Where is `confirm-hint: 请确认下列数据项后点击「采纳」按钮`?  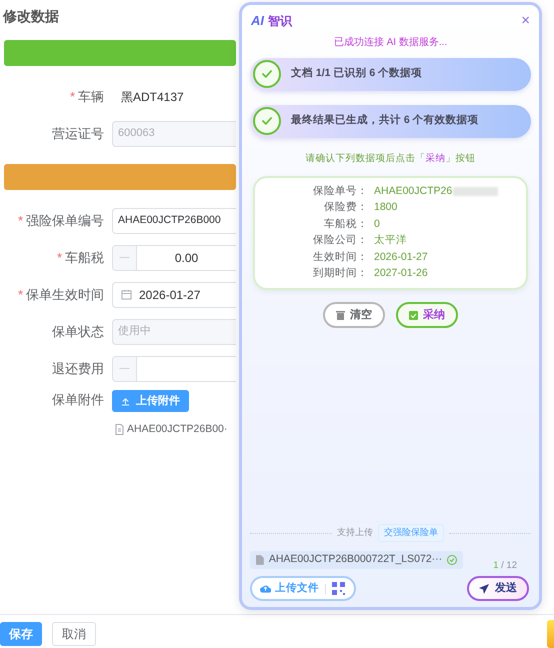
confirm-hint: 请确认下列数据项后点击「采纳」按钮 is located at coordinates (390, 159).